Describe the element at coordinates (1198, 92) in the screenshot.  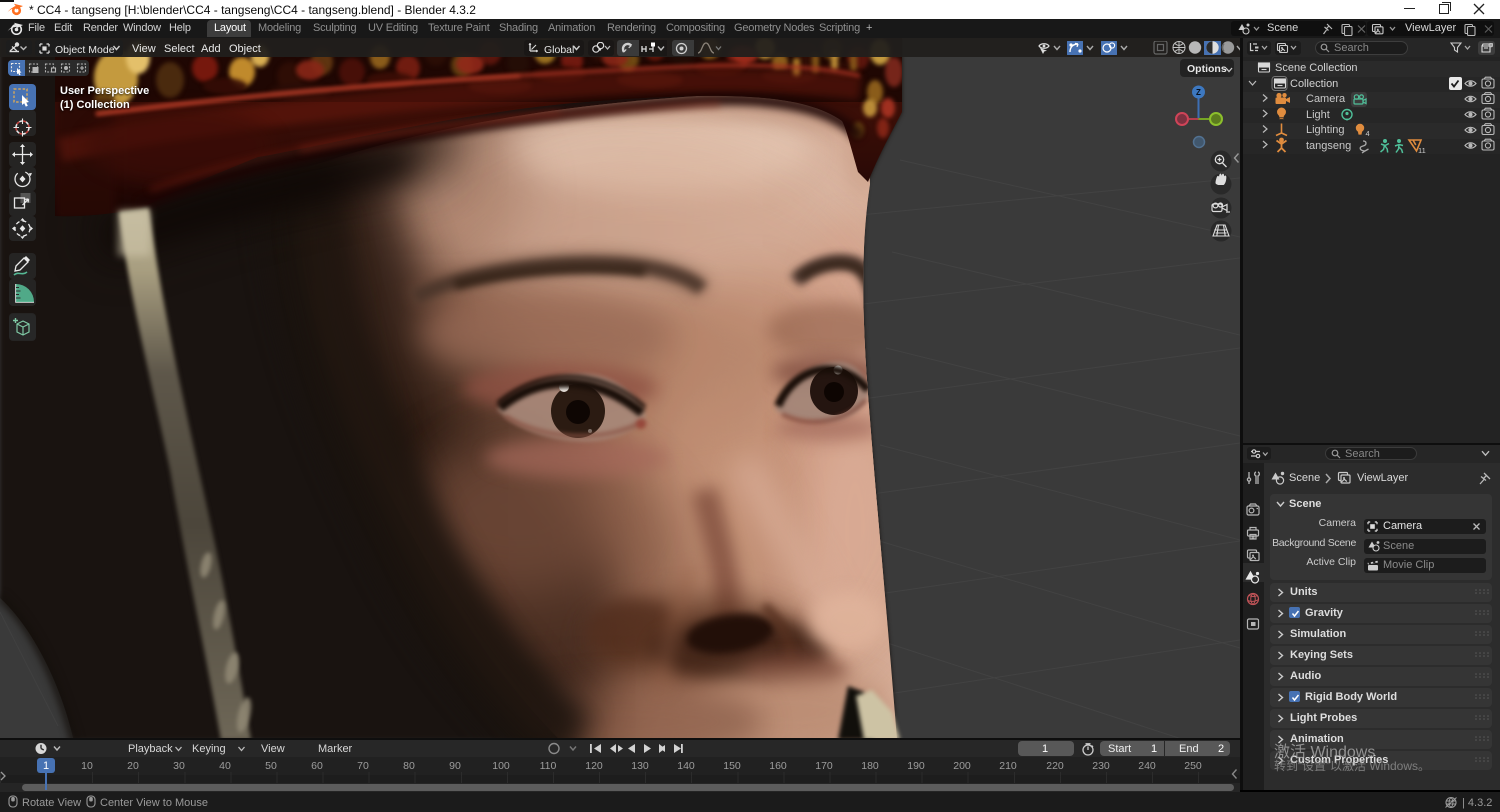
I see `svg-text: Z` at that location.